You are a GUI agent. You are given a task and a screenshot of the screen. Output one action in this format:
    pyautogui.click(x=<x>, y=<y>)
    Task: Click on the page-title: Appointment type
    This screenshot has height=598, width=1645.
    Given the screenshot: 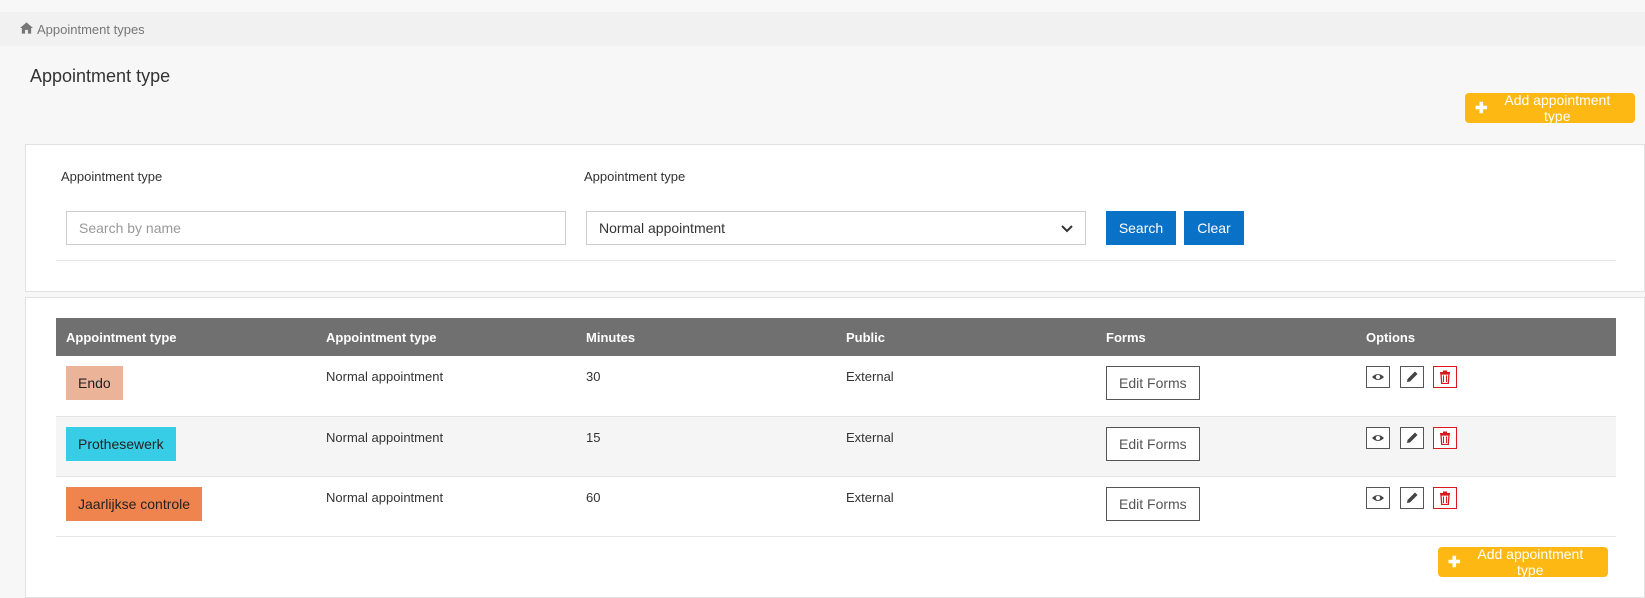 What is the action you would take?
    pyautogui.click(x=100, y=76)
    